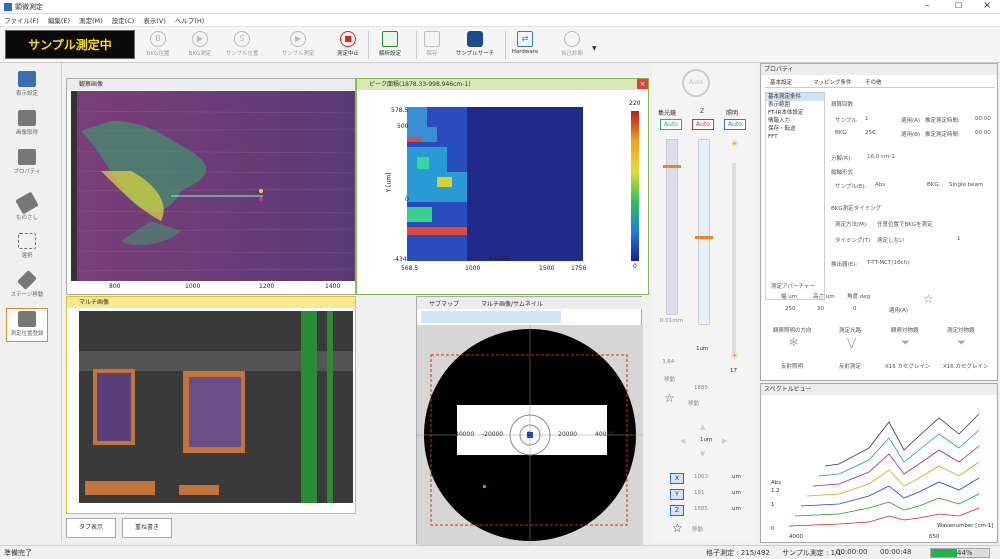 This screenshot has height=559, width=1000. I want to click on y-tick: -434, so click(400, 259).